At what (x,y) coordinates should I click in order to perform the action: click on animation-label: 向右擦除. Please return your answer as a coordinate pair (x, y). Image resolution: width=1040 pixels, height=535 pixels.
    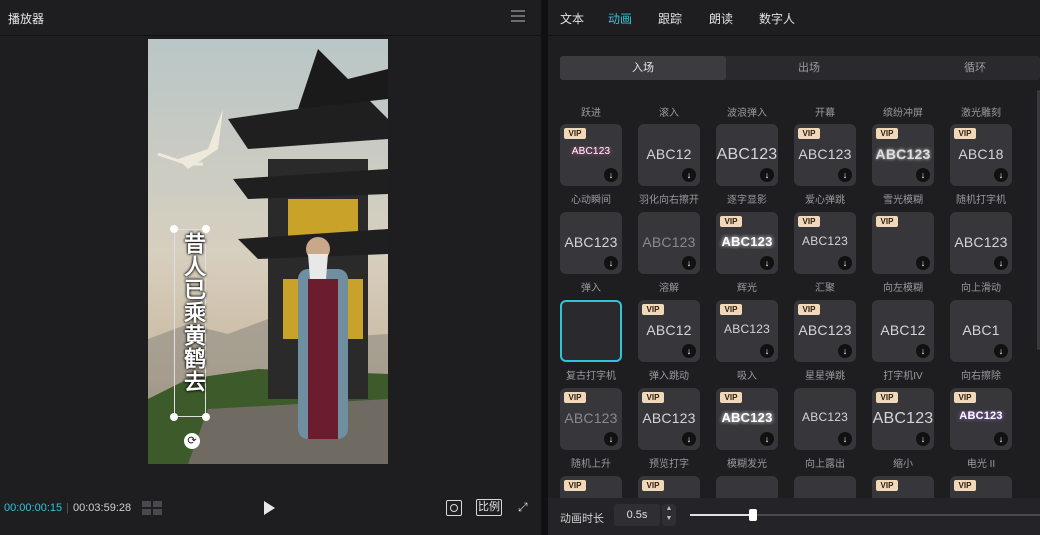
    Looking at the image, I should click on (981, 376).